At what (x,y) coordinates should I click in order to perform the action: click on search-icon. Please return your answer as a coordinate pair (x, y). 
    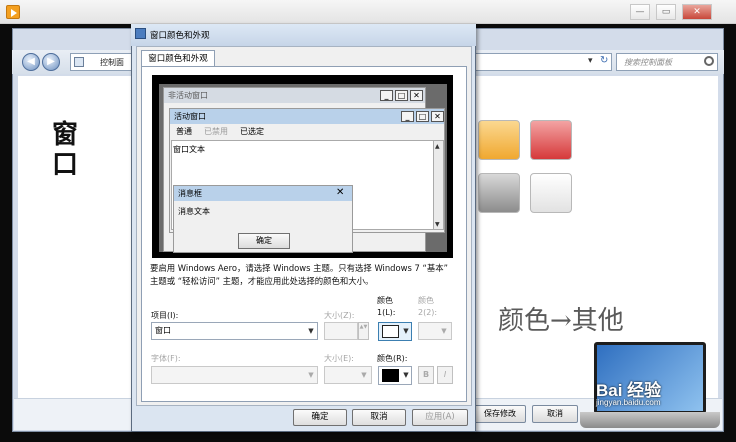
    Looking at the image, I should click on (709, 61).